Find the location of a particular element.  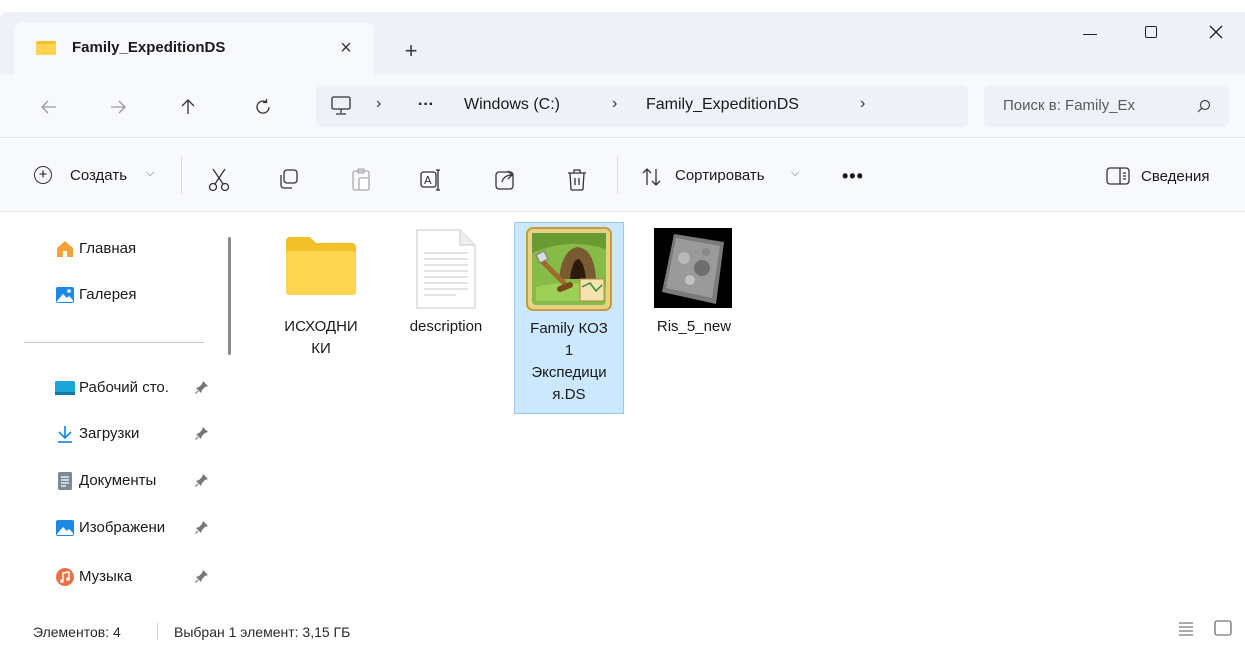

command-bar: + Создать ⌵ A Сортировать ⌵ ••• Сведения is located at coordinates (622, 175).